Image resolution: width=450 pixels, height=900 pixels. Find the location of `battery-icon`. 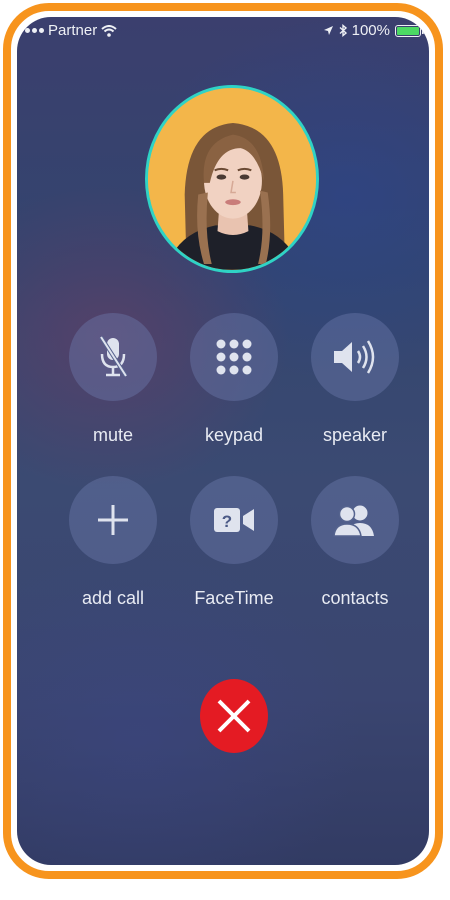

battery-icon is located at coordinates (409, 30).